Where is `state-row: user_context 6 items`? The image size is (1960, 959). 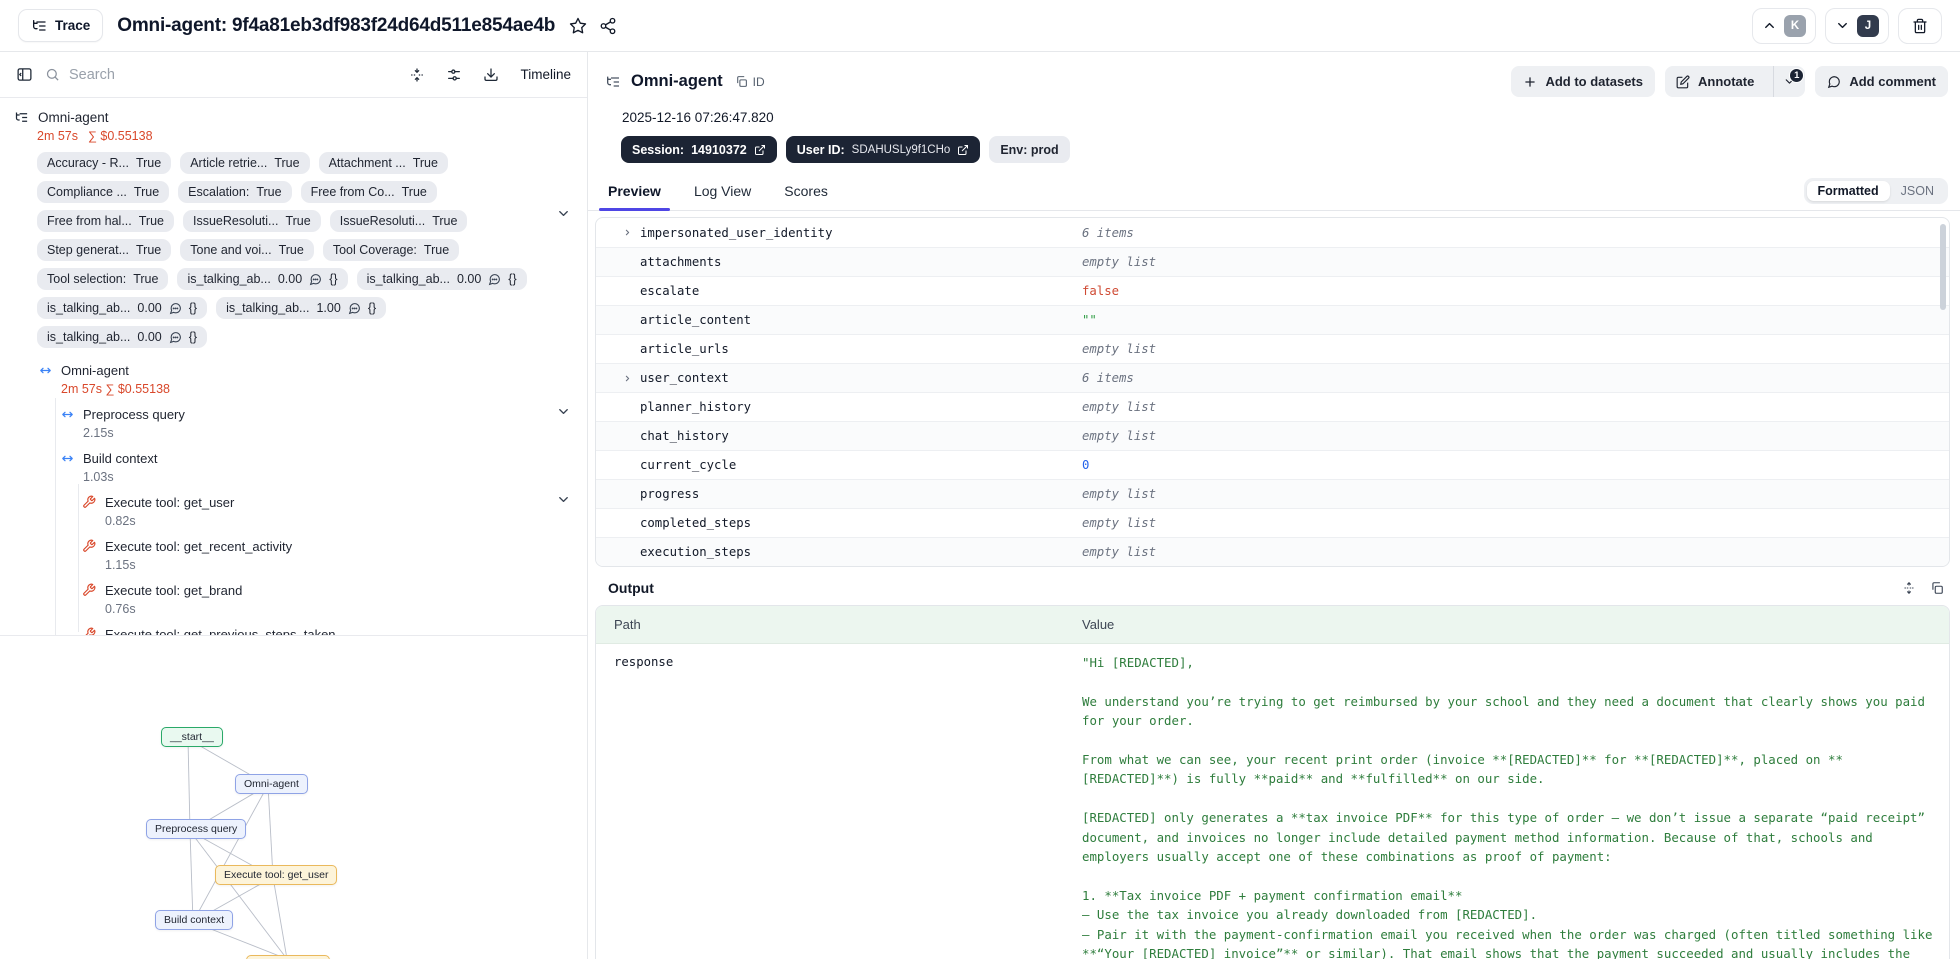 state-row: user_context 6 items is located at coordinates (1272, 377).